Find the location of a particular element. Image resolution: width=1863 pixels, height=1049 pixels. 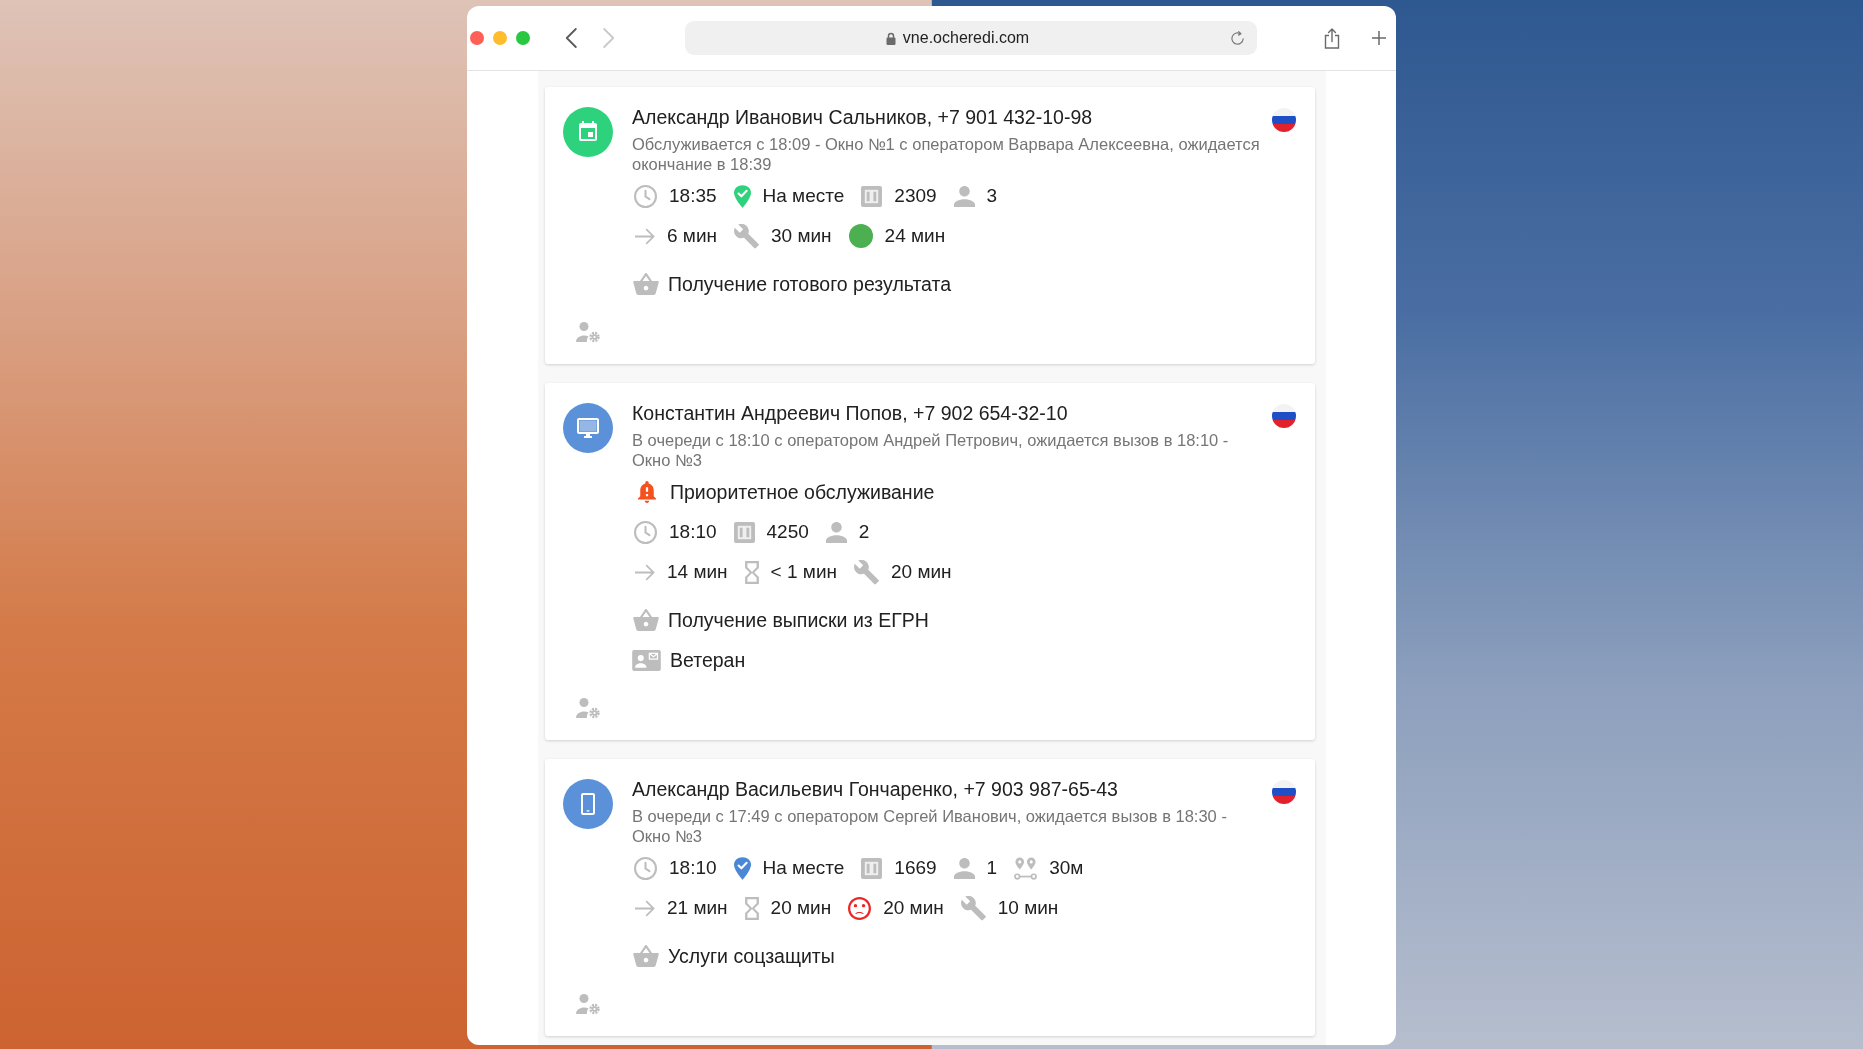

stat-text: 21 мин is located at coordinates (697, 908).